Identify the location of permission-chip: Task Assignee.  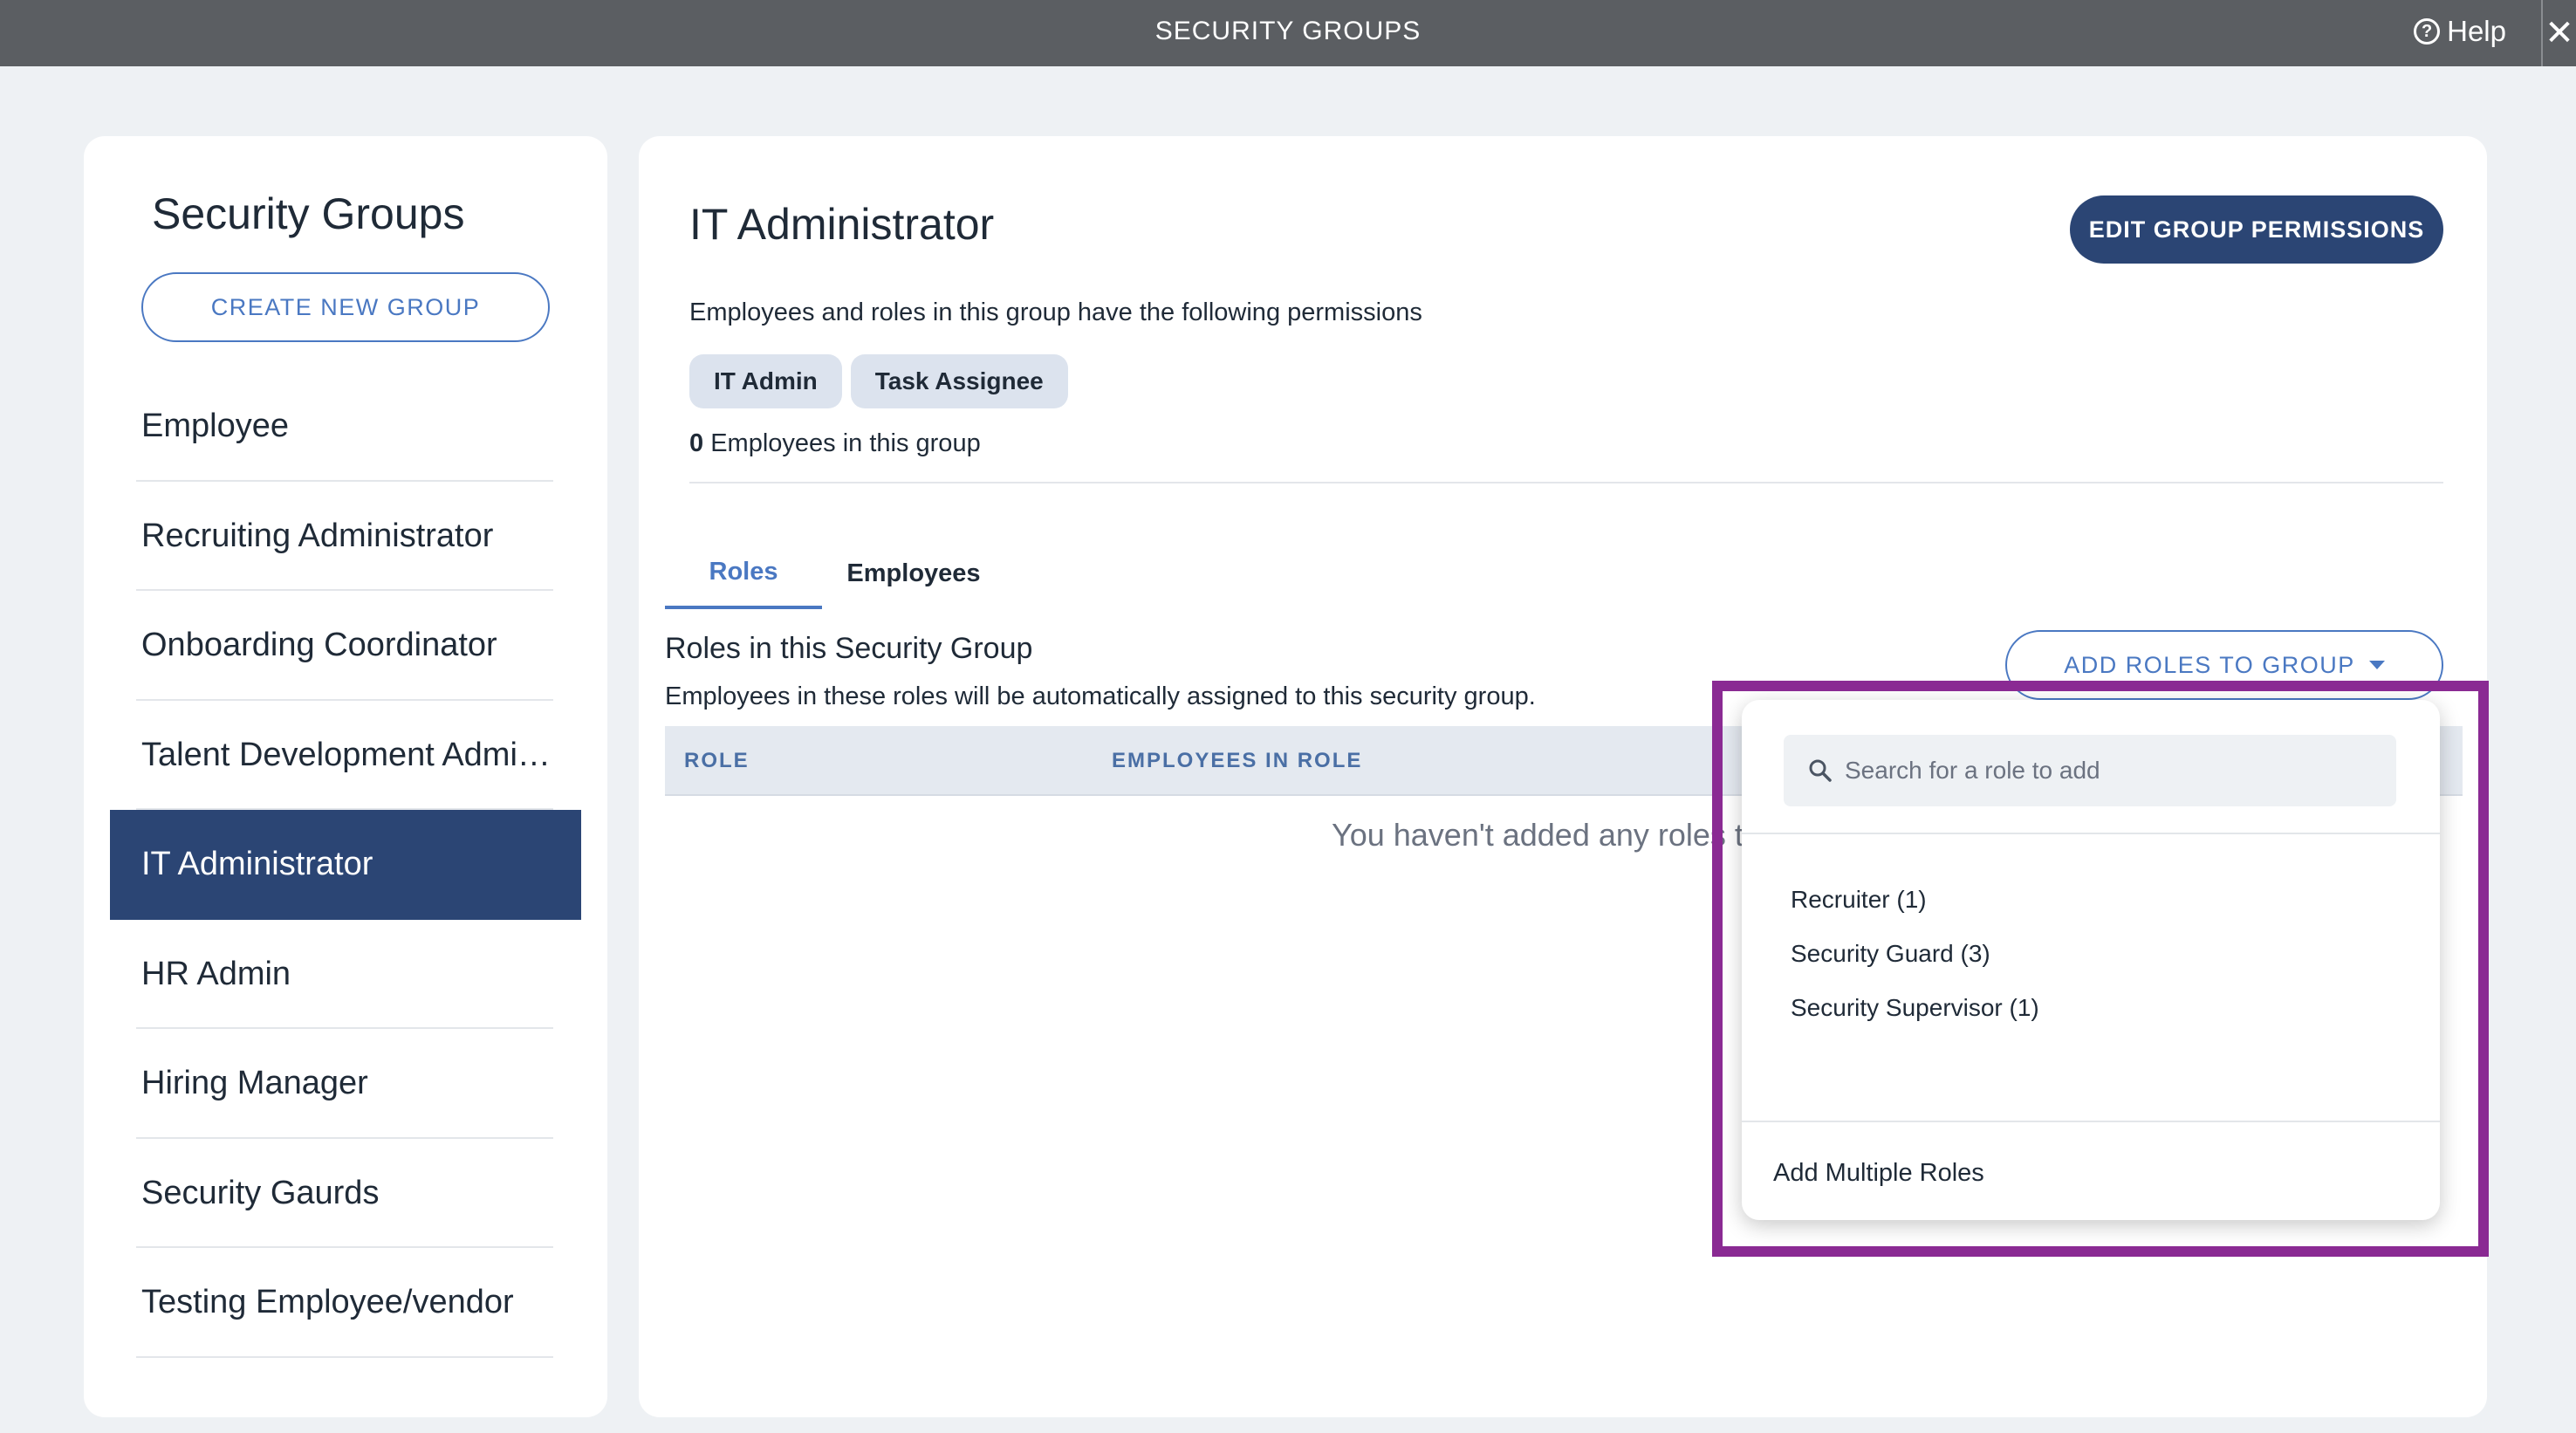
(959, 381).